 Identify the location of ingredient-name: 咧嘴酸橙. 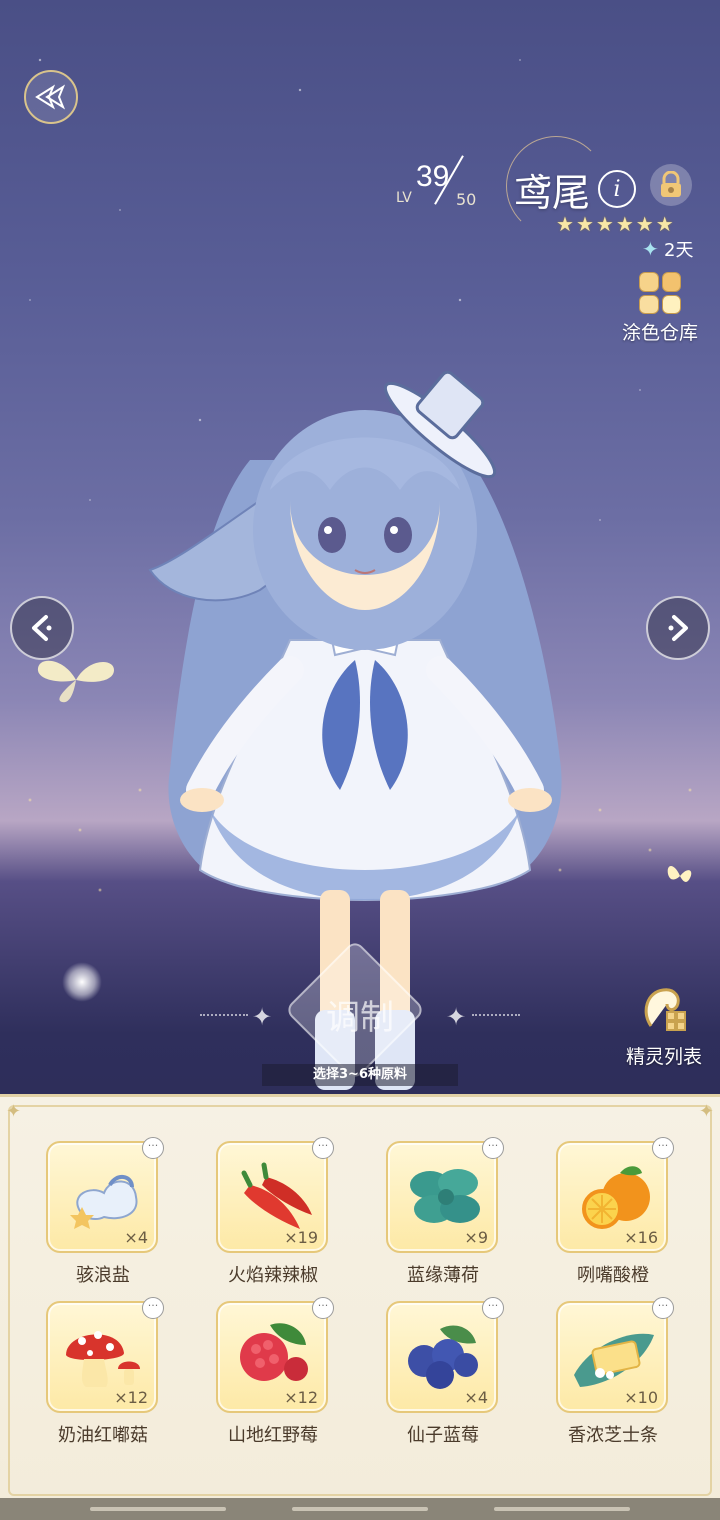
(613, 1275).